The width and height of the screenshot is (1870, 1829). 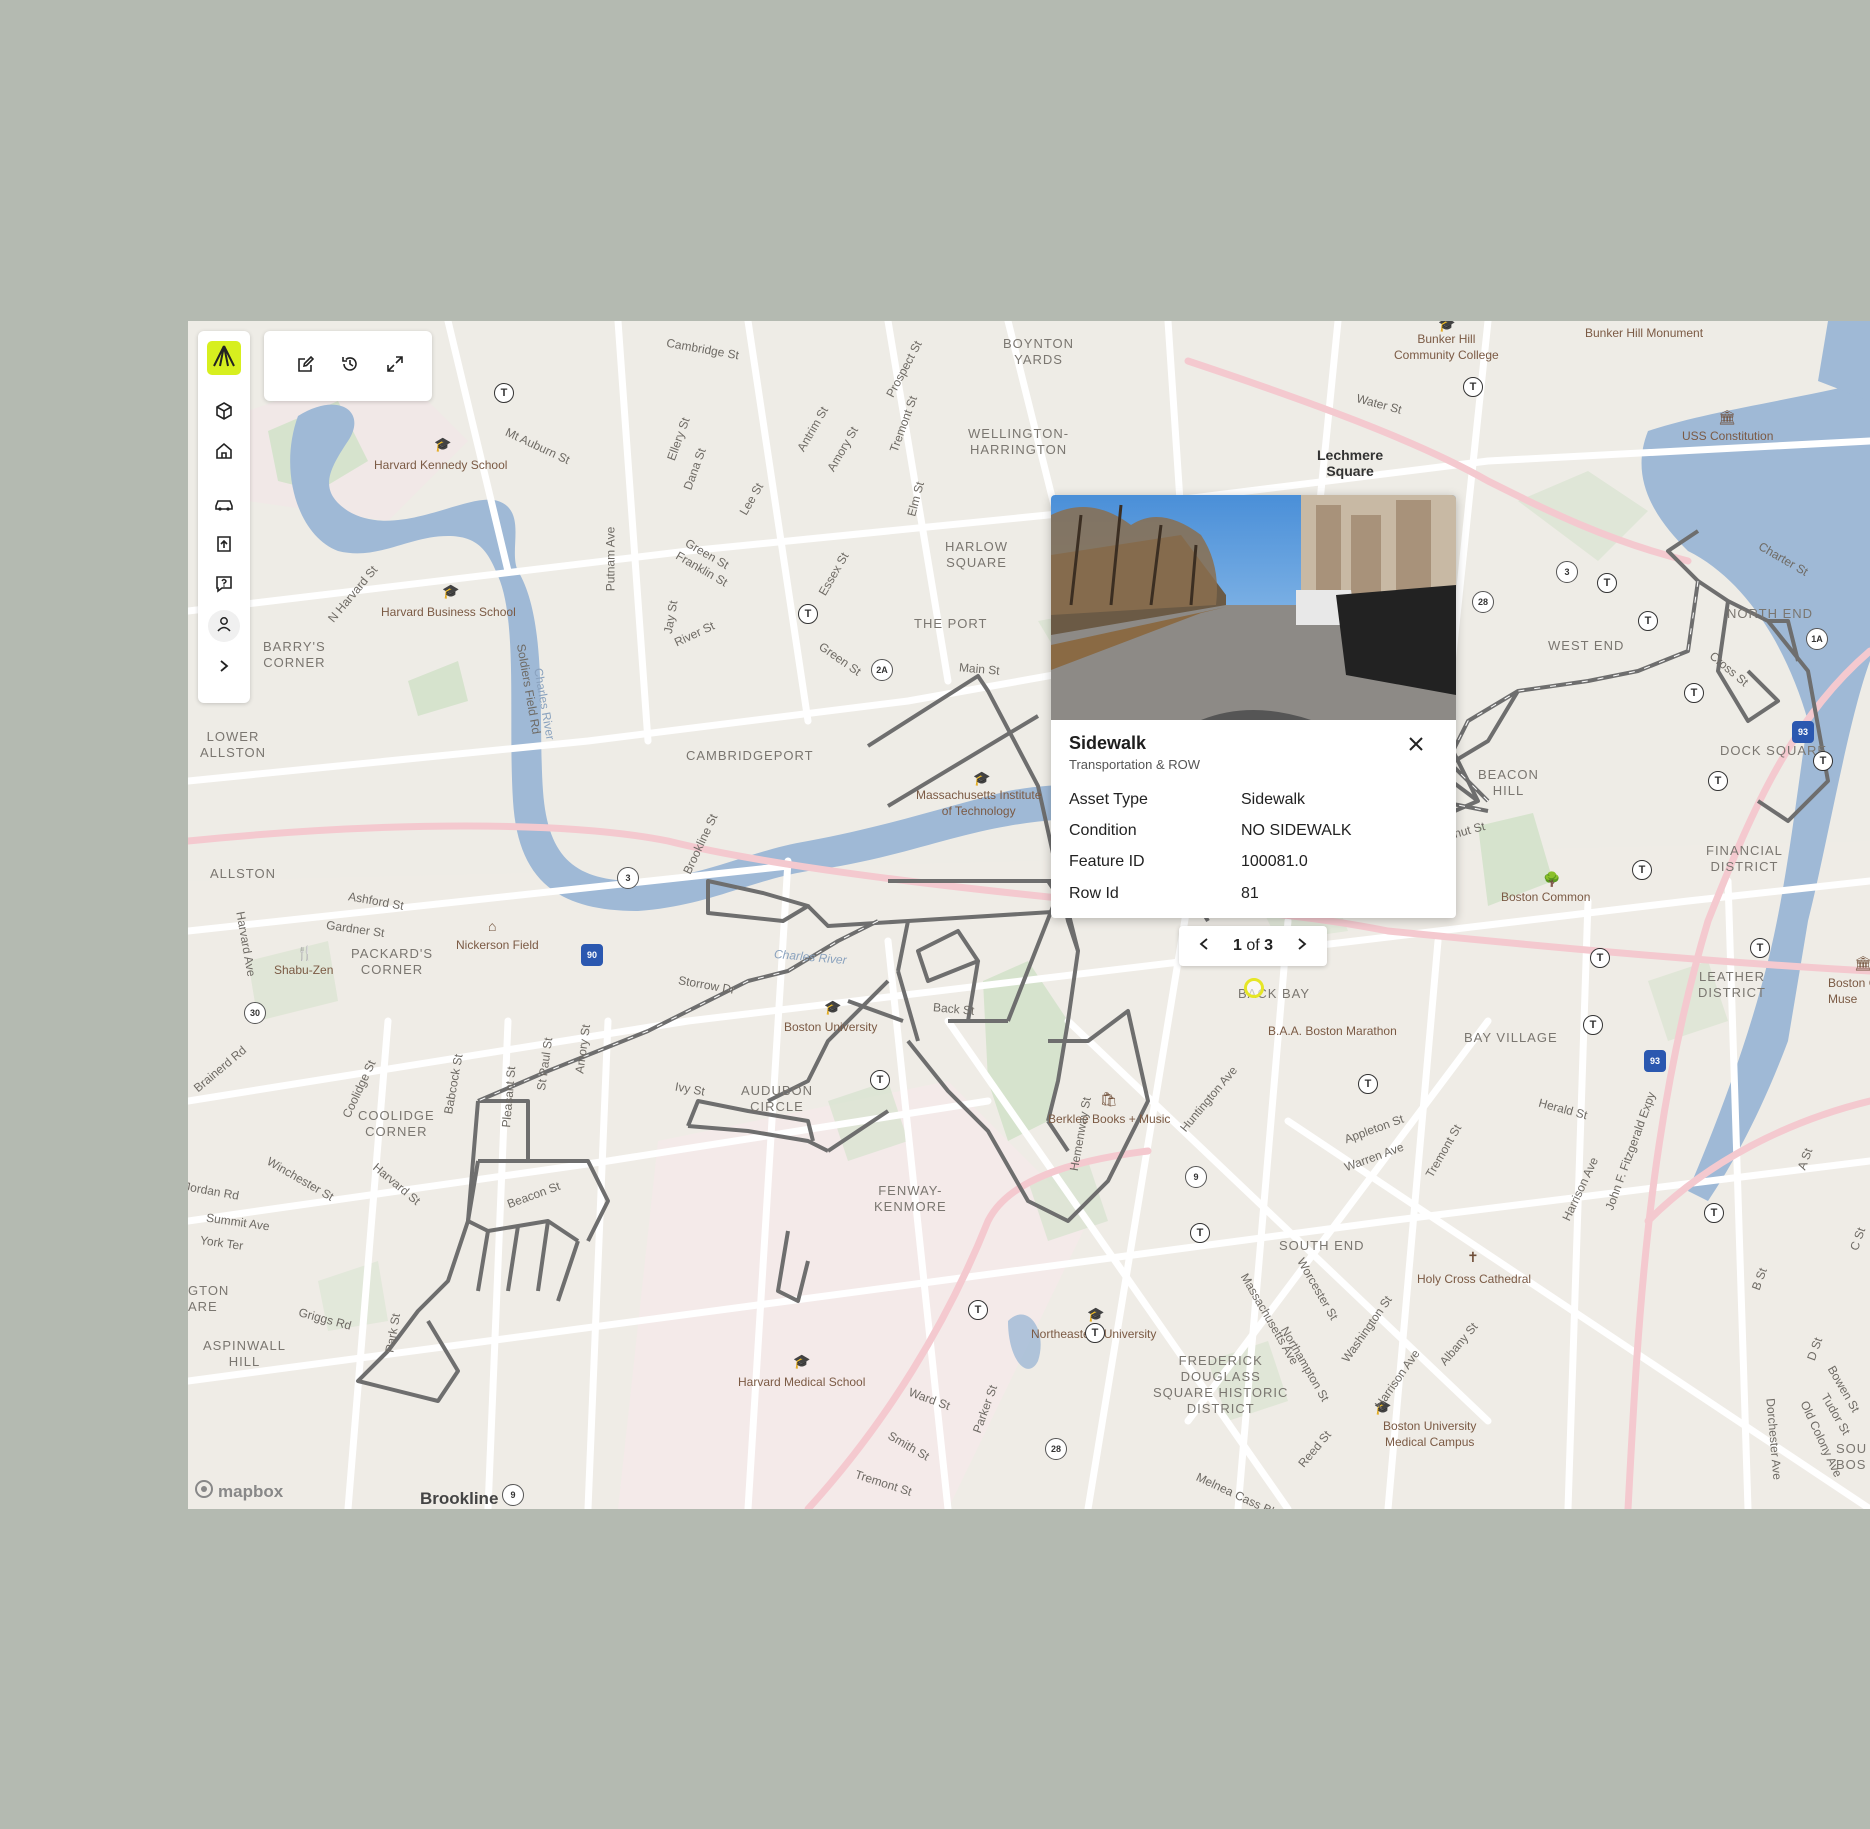 What do you see at coordinates (1094, 893) in the screenshot?
I see `attribute-key: Row Id` at bounding box center [1094, 893].